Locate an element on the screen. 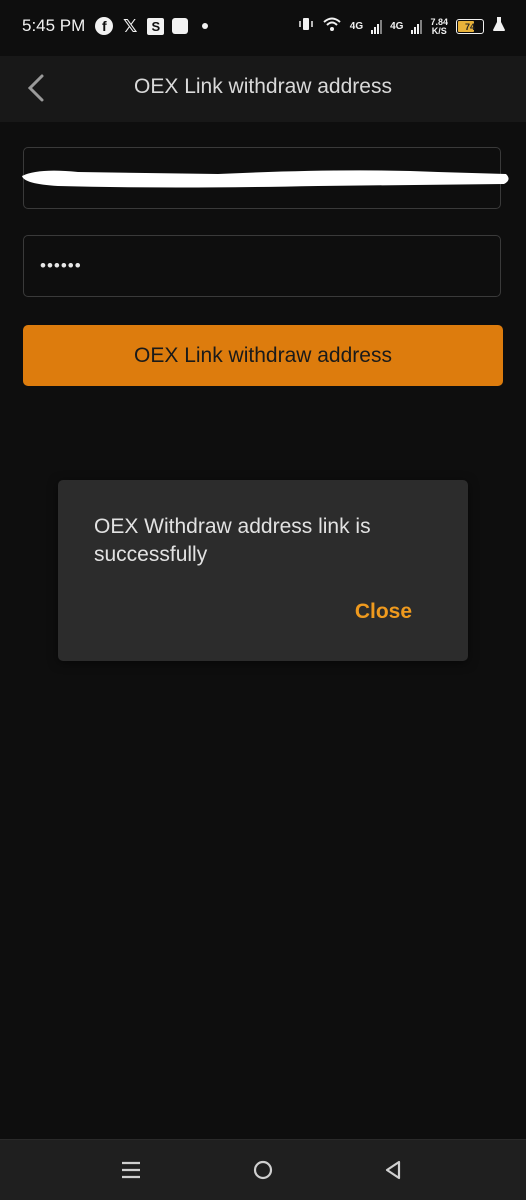 This screenshot has height=1200, width=526. app-header: OEX Link withdraw address is located at coordinates (263, 89).